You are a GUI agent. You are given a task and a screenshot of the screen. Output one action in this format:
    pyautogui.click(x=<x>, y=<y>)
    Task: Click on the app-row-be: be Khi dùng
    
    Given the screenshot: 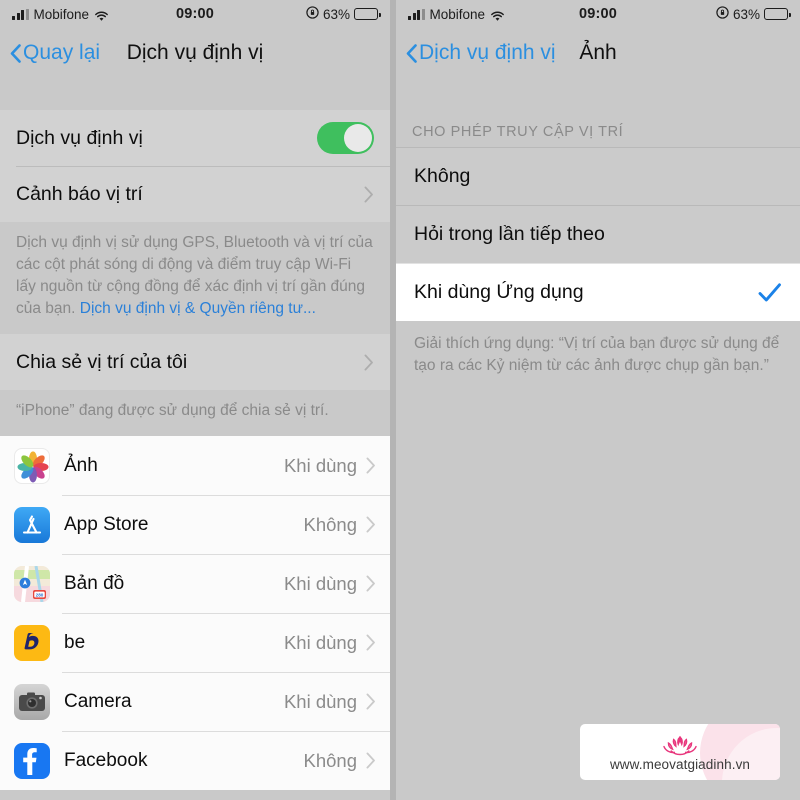 What is the action you would take?
    pyautogui.click(x=195, y=642)
    